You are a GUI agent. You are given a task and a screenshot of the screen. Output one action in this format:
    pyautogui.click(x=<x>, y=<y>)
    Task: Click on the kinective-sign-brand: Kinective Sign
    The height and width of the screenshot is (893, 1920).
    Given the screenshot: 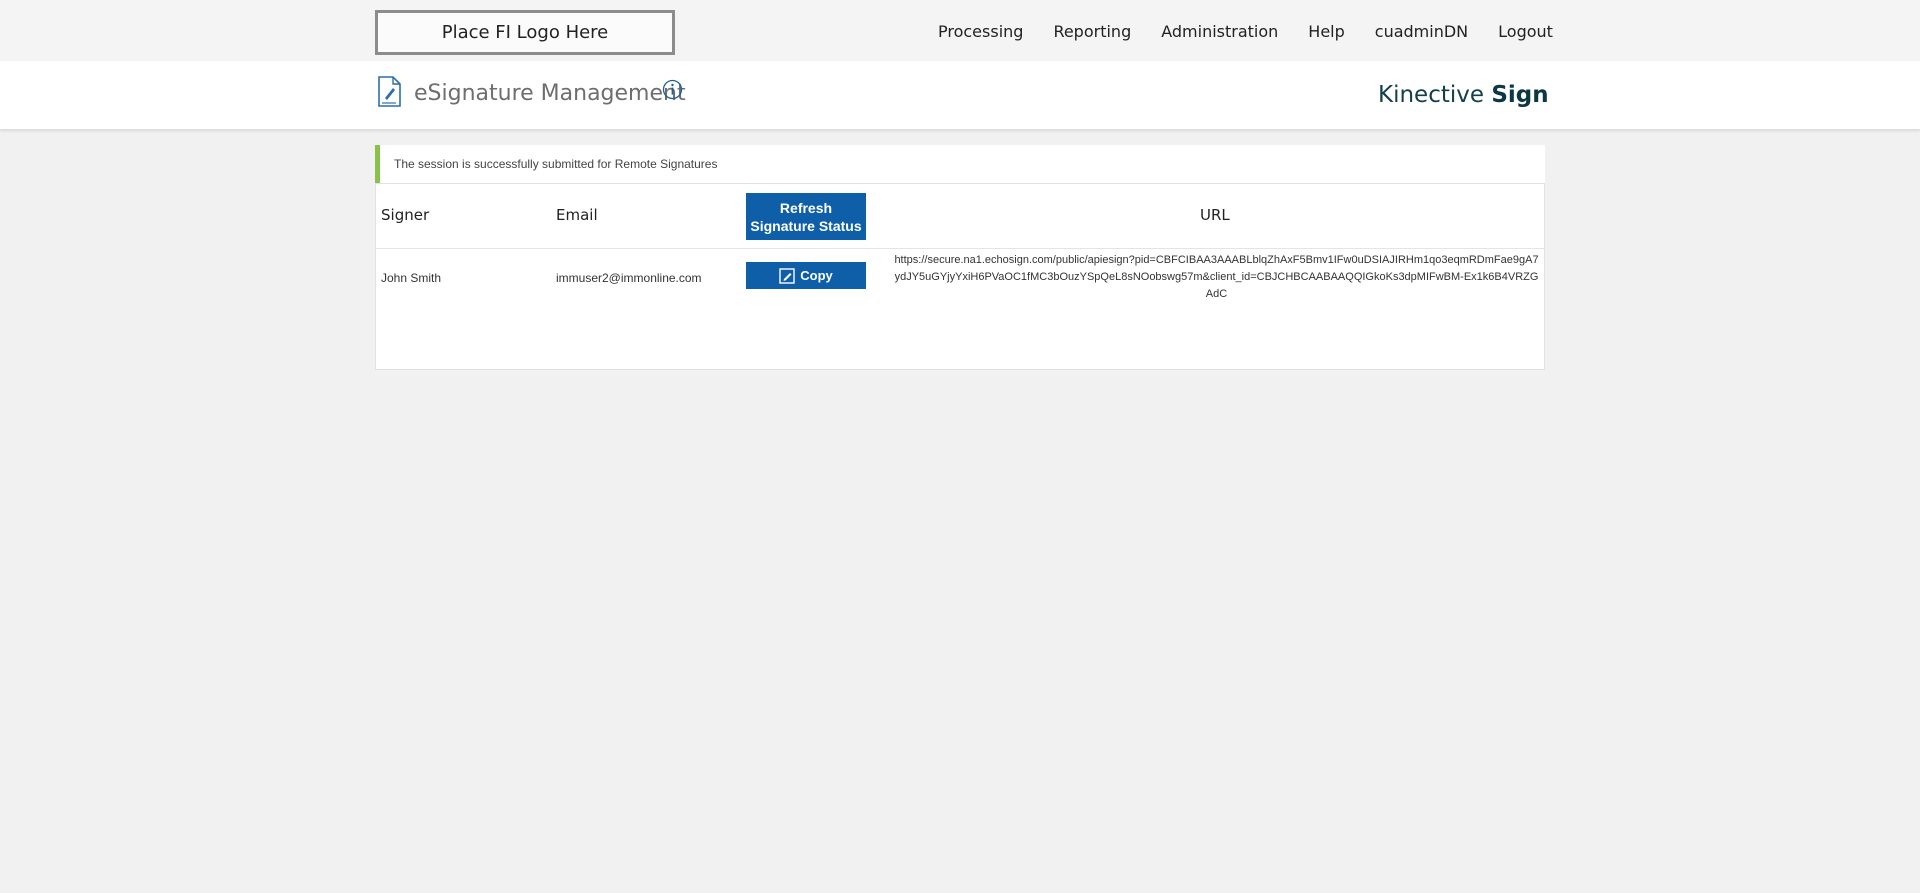 What is the action you would take?
    pyautogui.click(x=1463, y=95)
    